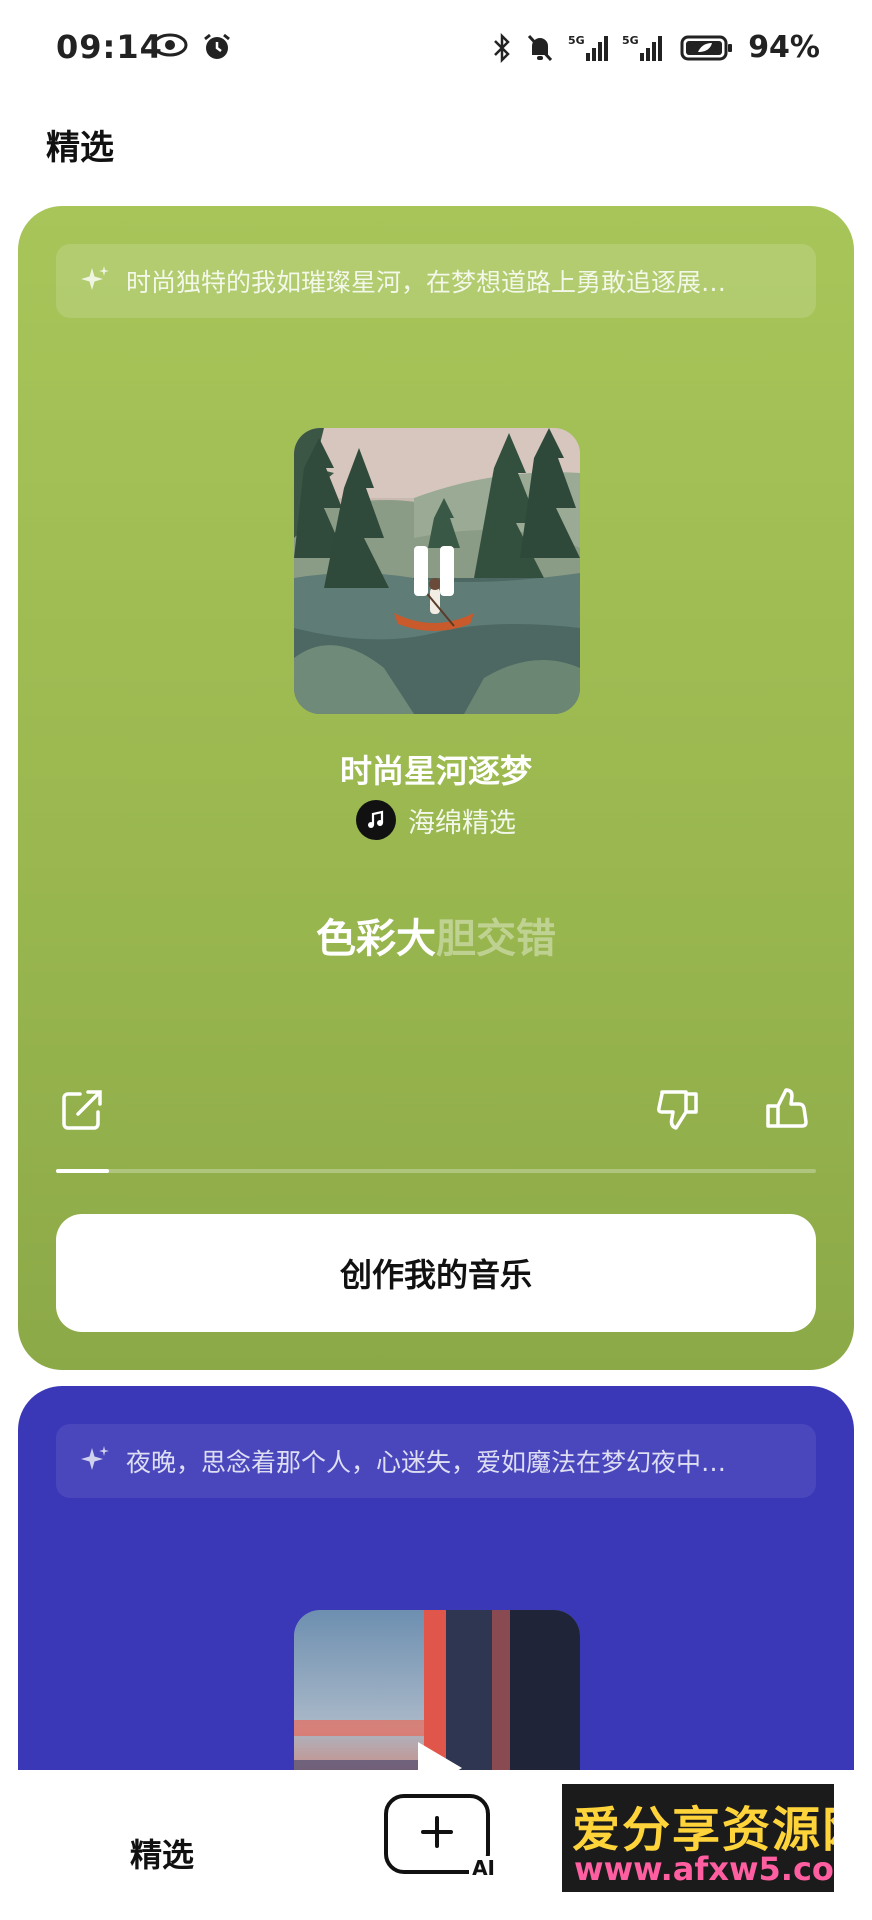 This screenshot has height=1920, width=872. I want to click on lyric-sung: 色彩大, so click(376, 939).